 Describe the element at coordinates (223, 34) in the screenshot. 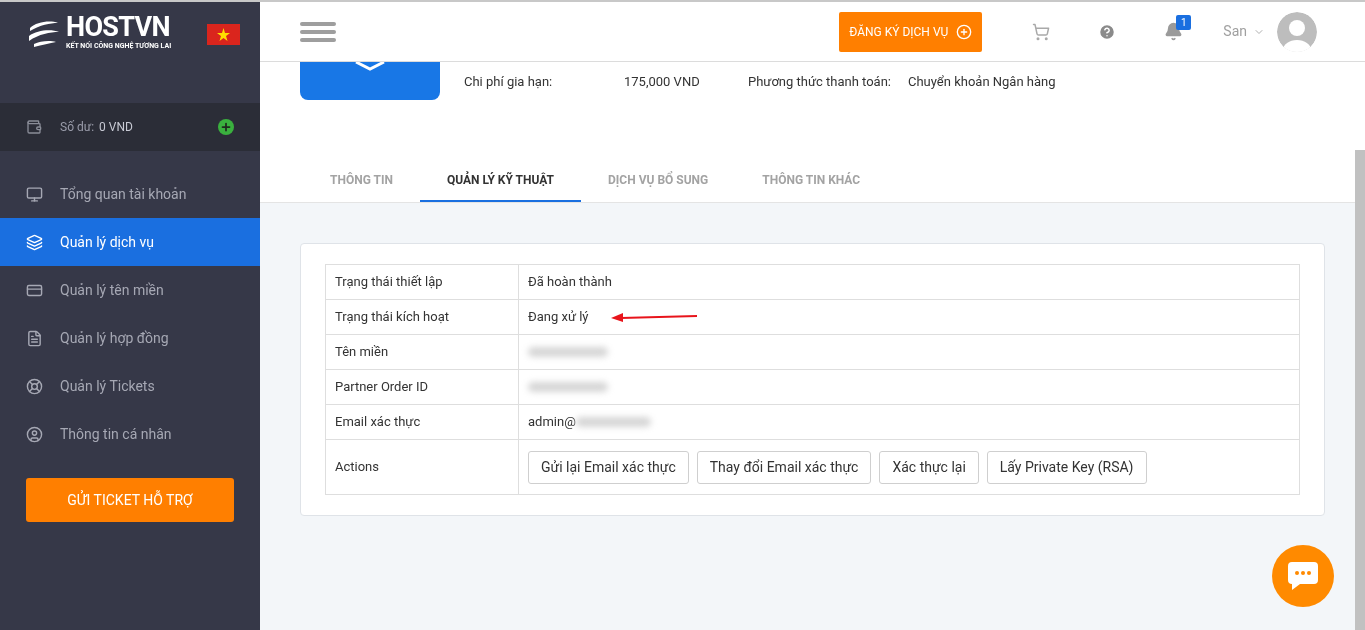

I see `flag-icon` at that location.